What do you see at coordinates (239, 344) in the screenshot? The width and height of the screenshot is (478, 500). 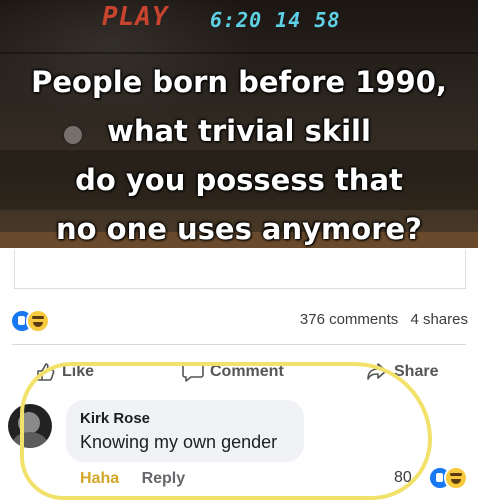 I see `divider` at bounding box center [239, 344].